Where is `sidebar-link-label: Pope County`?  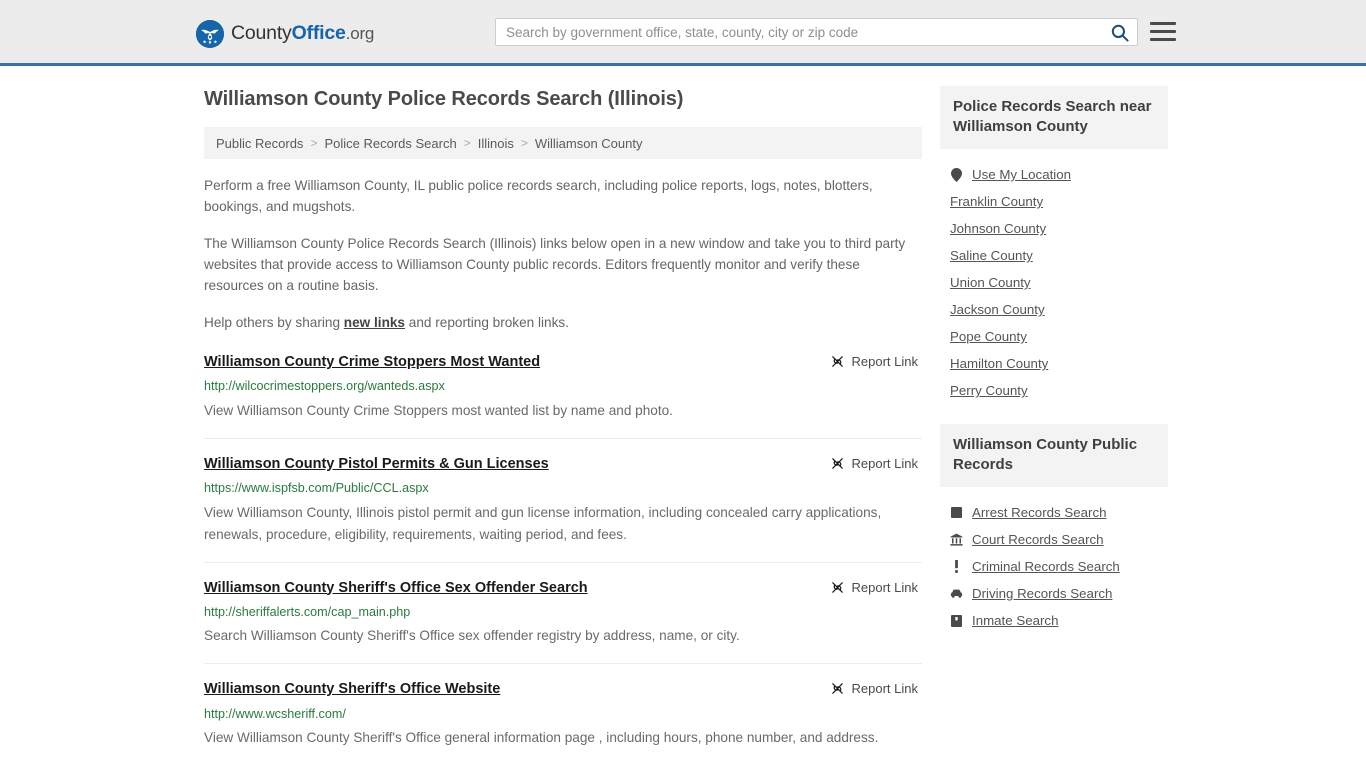 sidebar-link-label: Pope County is located at coordinates (988, 336).